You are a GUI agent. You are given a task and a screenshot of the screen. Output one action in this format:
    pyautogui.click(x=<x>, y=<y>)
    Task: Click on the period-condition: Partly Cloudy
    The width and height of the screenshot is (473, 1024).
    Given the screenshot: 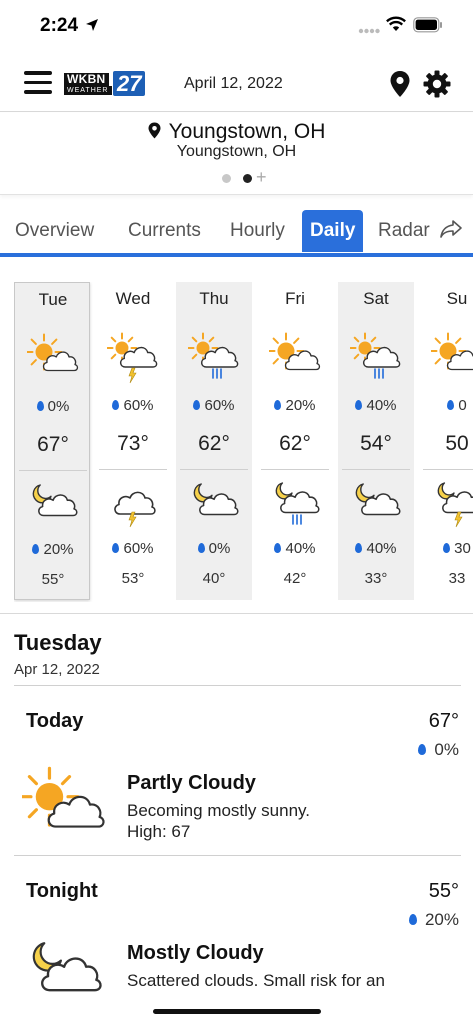 What is the action you would take?
    pyautogui.click(x=191, y=783)
    